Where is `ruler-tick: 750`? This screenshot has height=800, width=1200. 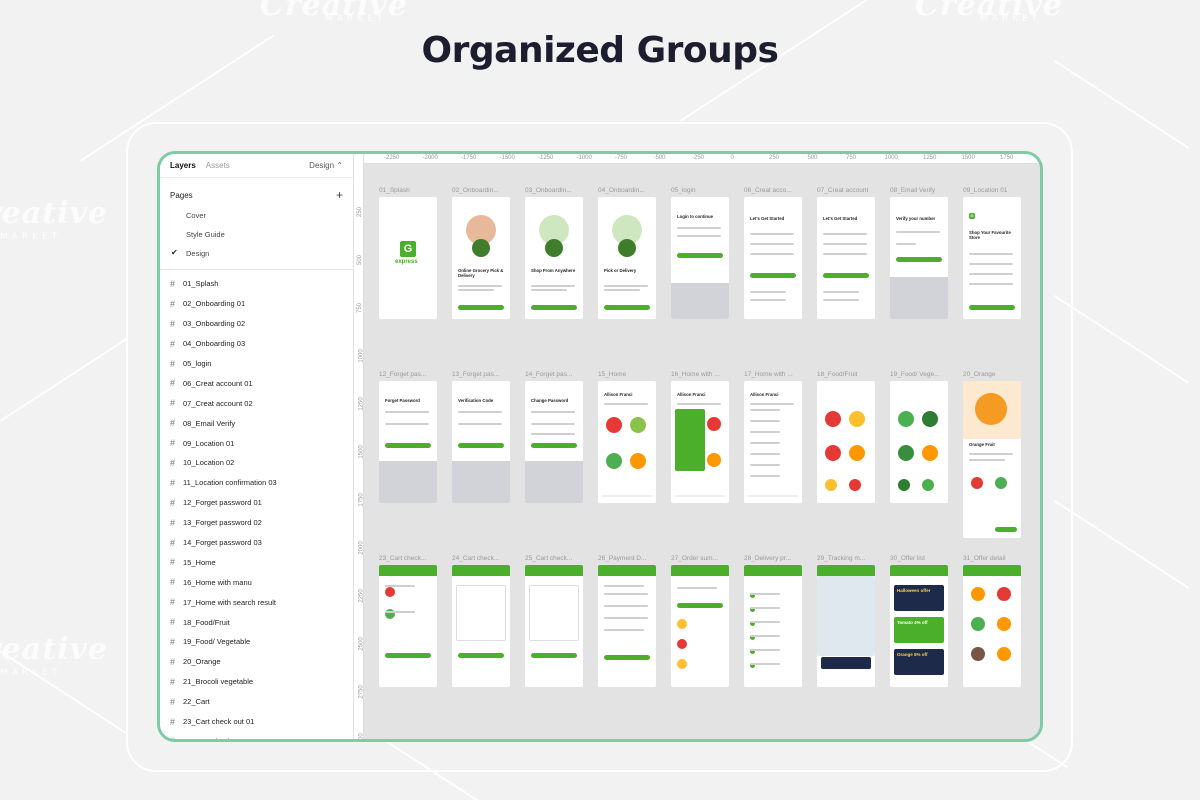 ruler-tick: 750 is located at coordinates (851, 158).